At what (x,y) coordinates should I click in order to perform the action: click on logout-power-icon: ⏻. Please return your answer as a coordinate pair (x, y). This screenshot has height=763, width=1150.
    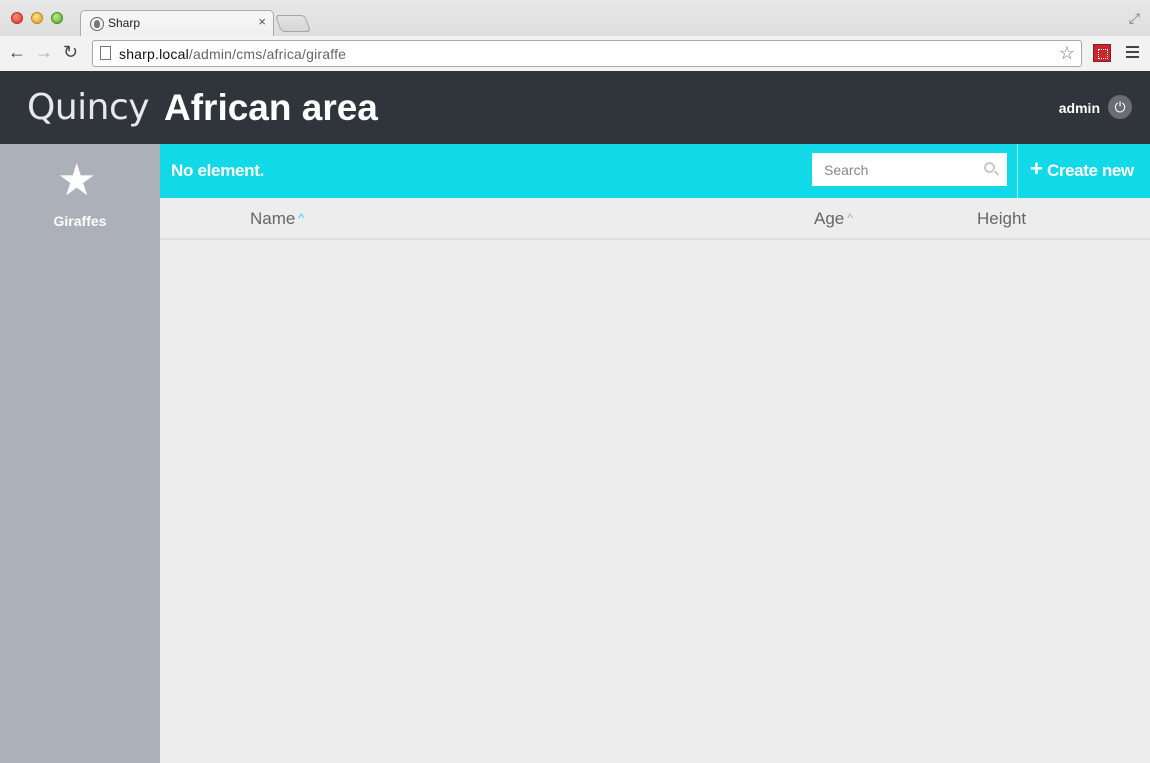
    Looking at the image, I should click on (1120, 107).